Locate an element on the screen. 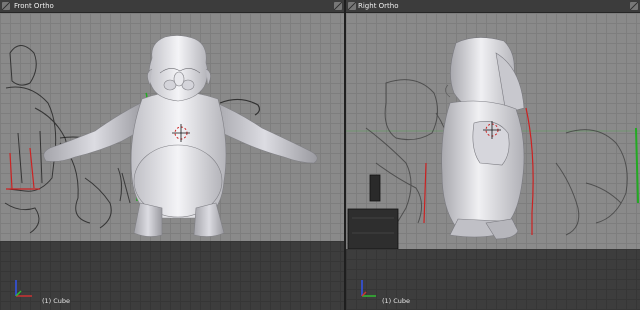 This screenshot has height=310, width=640. reference-sketch-green is located at coordinates (637, 165).